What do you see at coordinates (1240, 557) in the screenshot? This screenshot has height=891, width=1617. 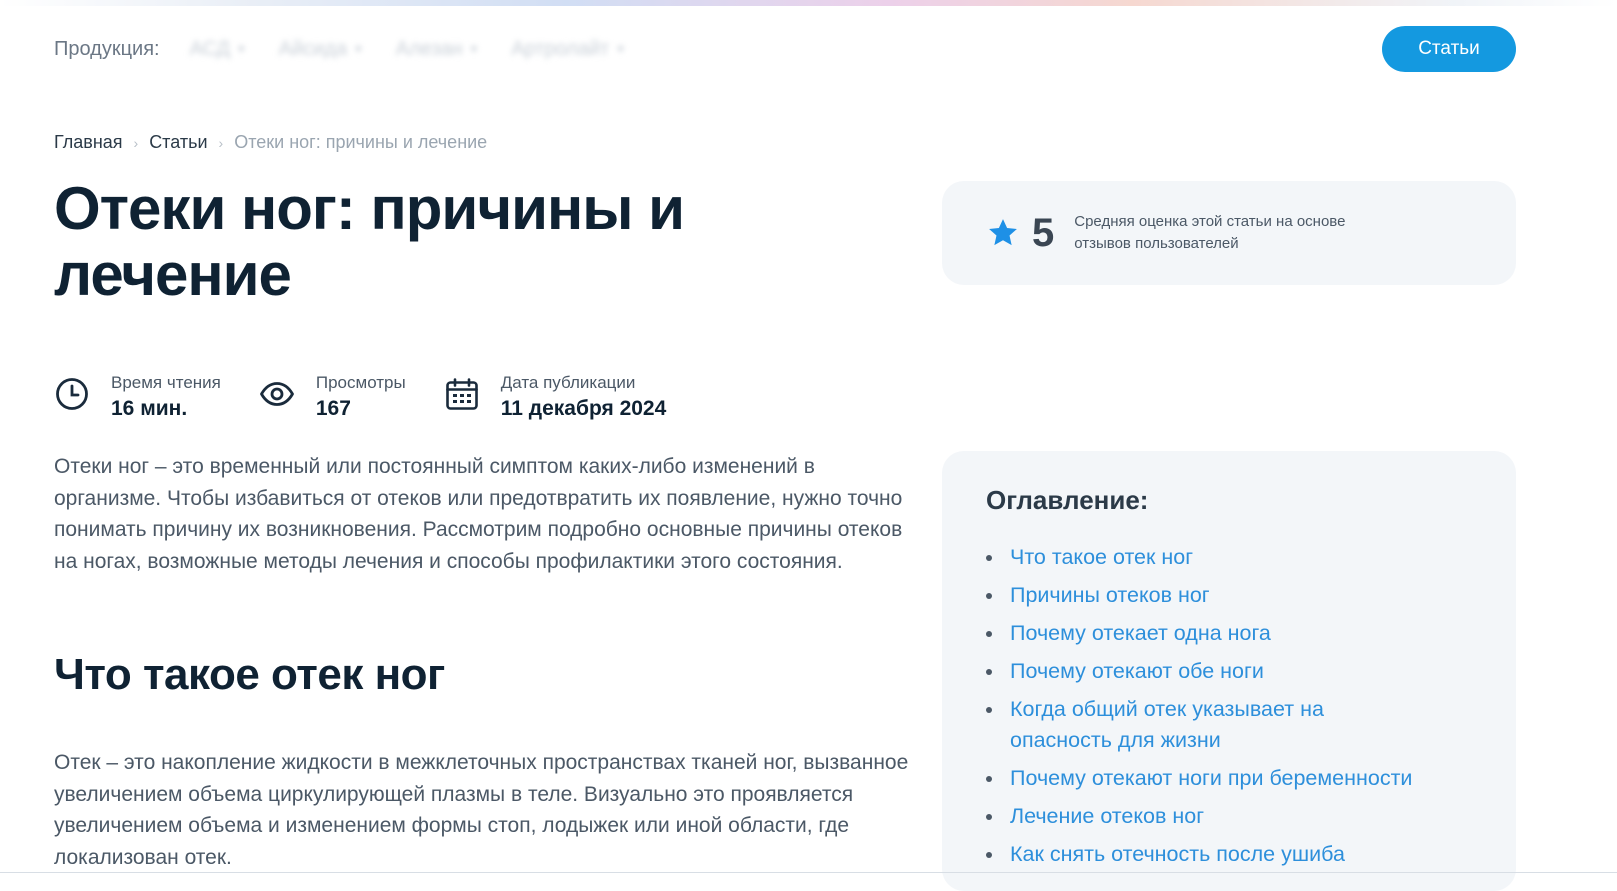 I see `toc-link: Что такое отек ног` at bounding box center [1240, 557].